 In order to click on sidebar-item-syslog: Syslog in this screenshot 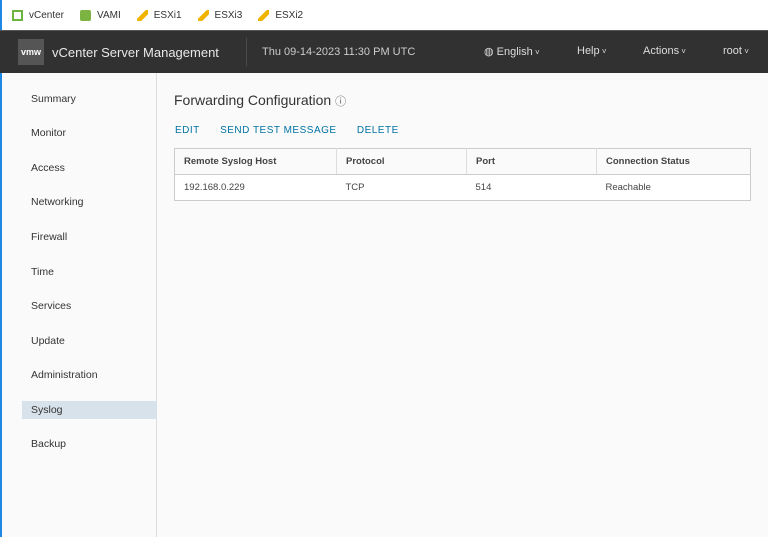, I will do `click(89, 410)`.